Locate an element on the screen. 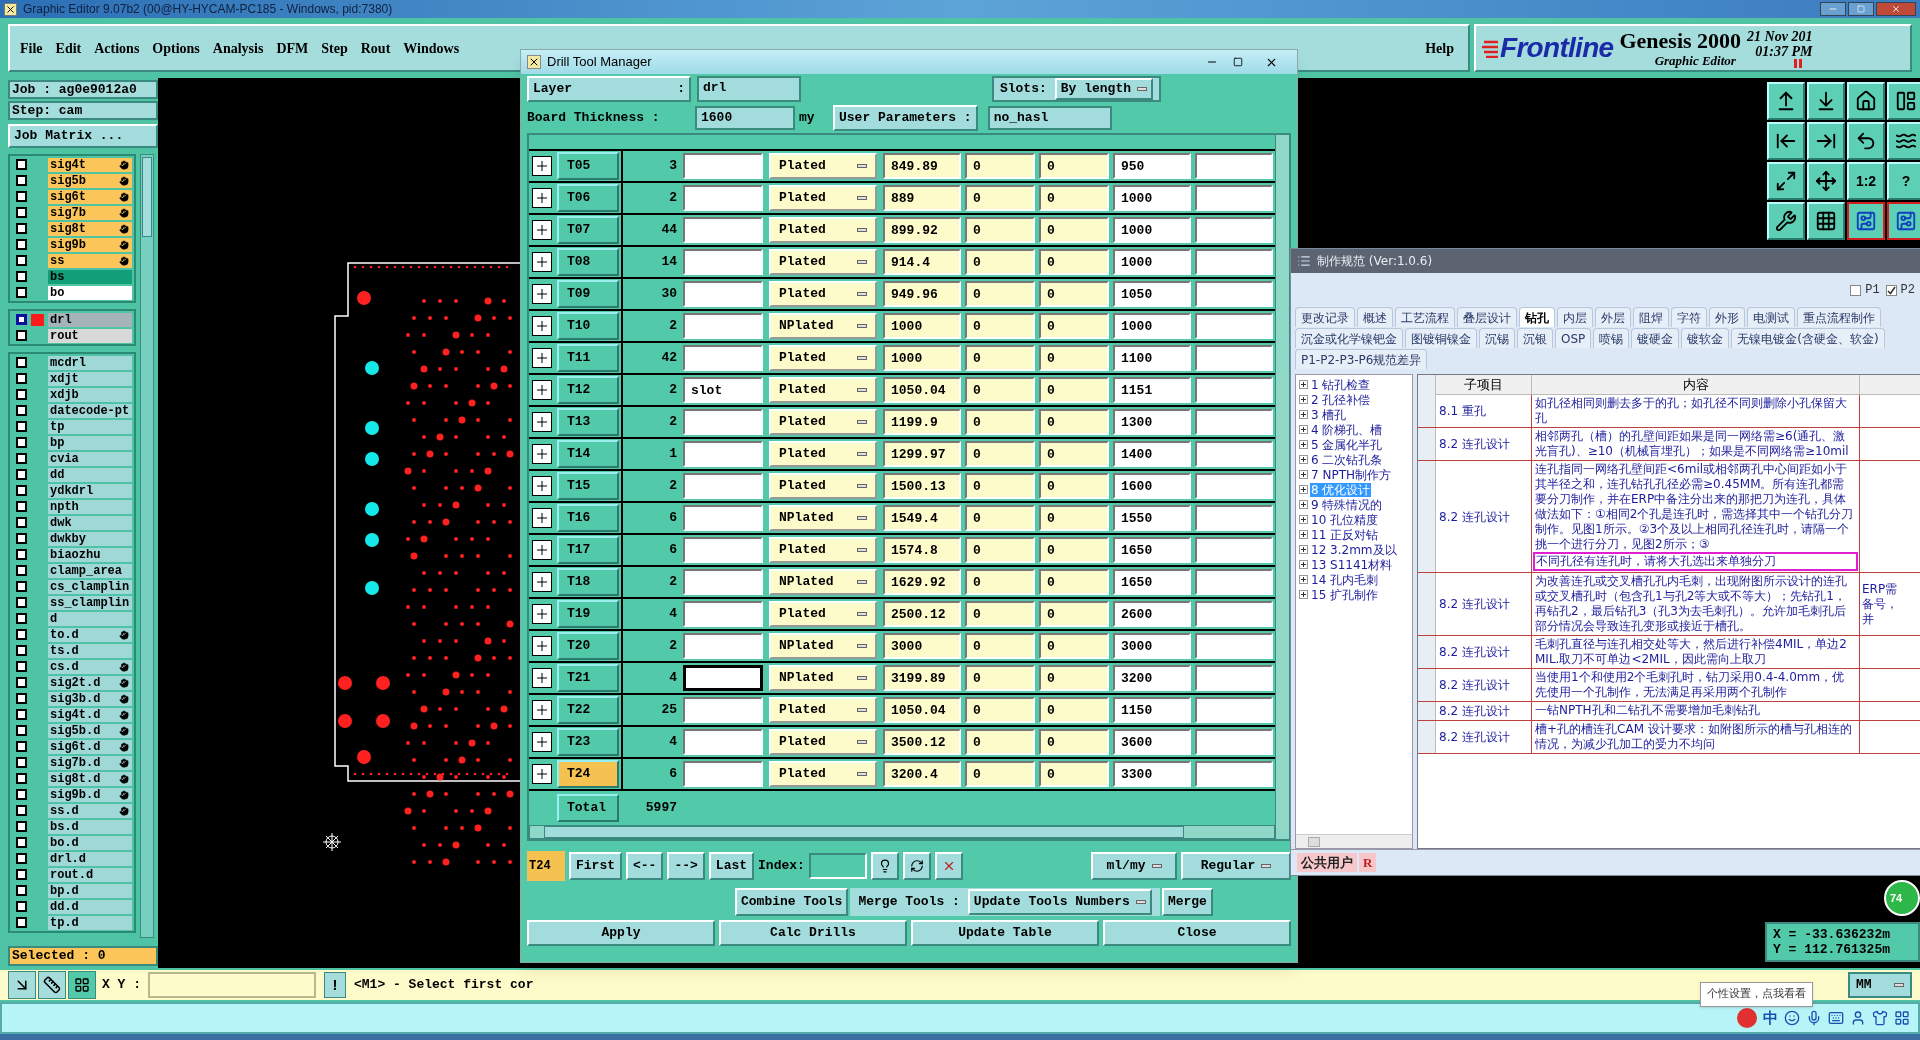 The width and height of the screenshot is (1920, 1040). tab: 更改记录 is located at coordinates (1325, 317).